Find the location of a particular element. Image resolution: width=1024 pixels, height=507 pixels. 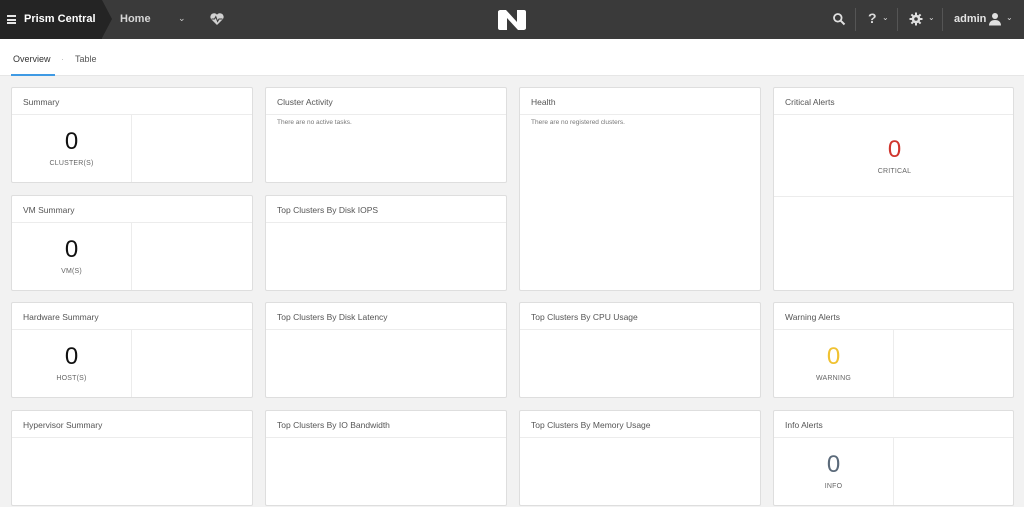

info-label: INFO is located at coordinates (833, 486).